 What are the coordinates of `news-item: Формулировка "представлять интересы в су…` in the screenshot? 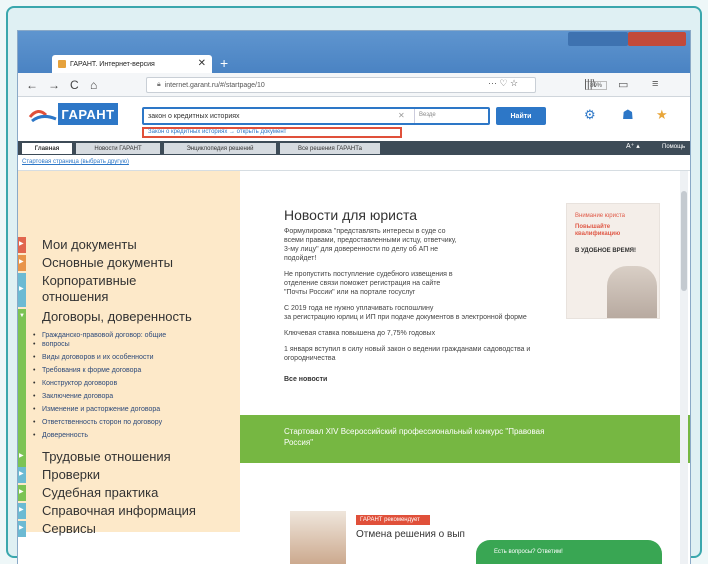 It's located at (414, 231).